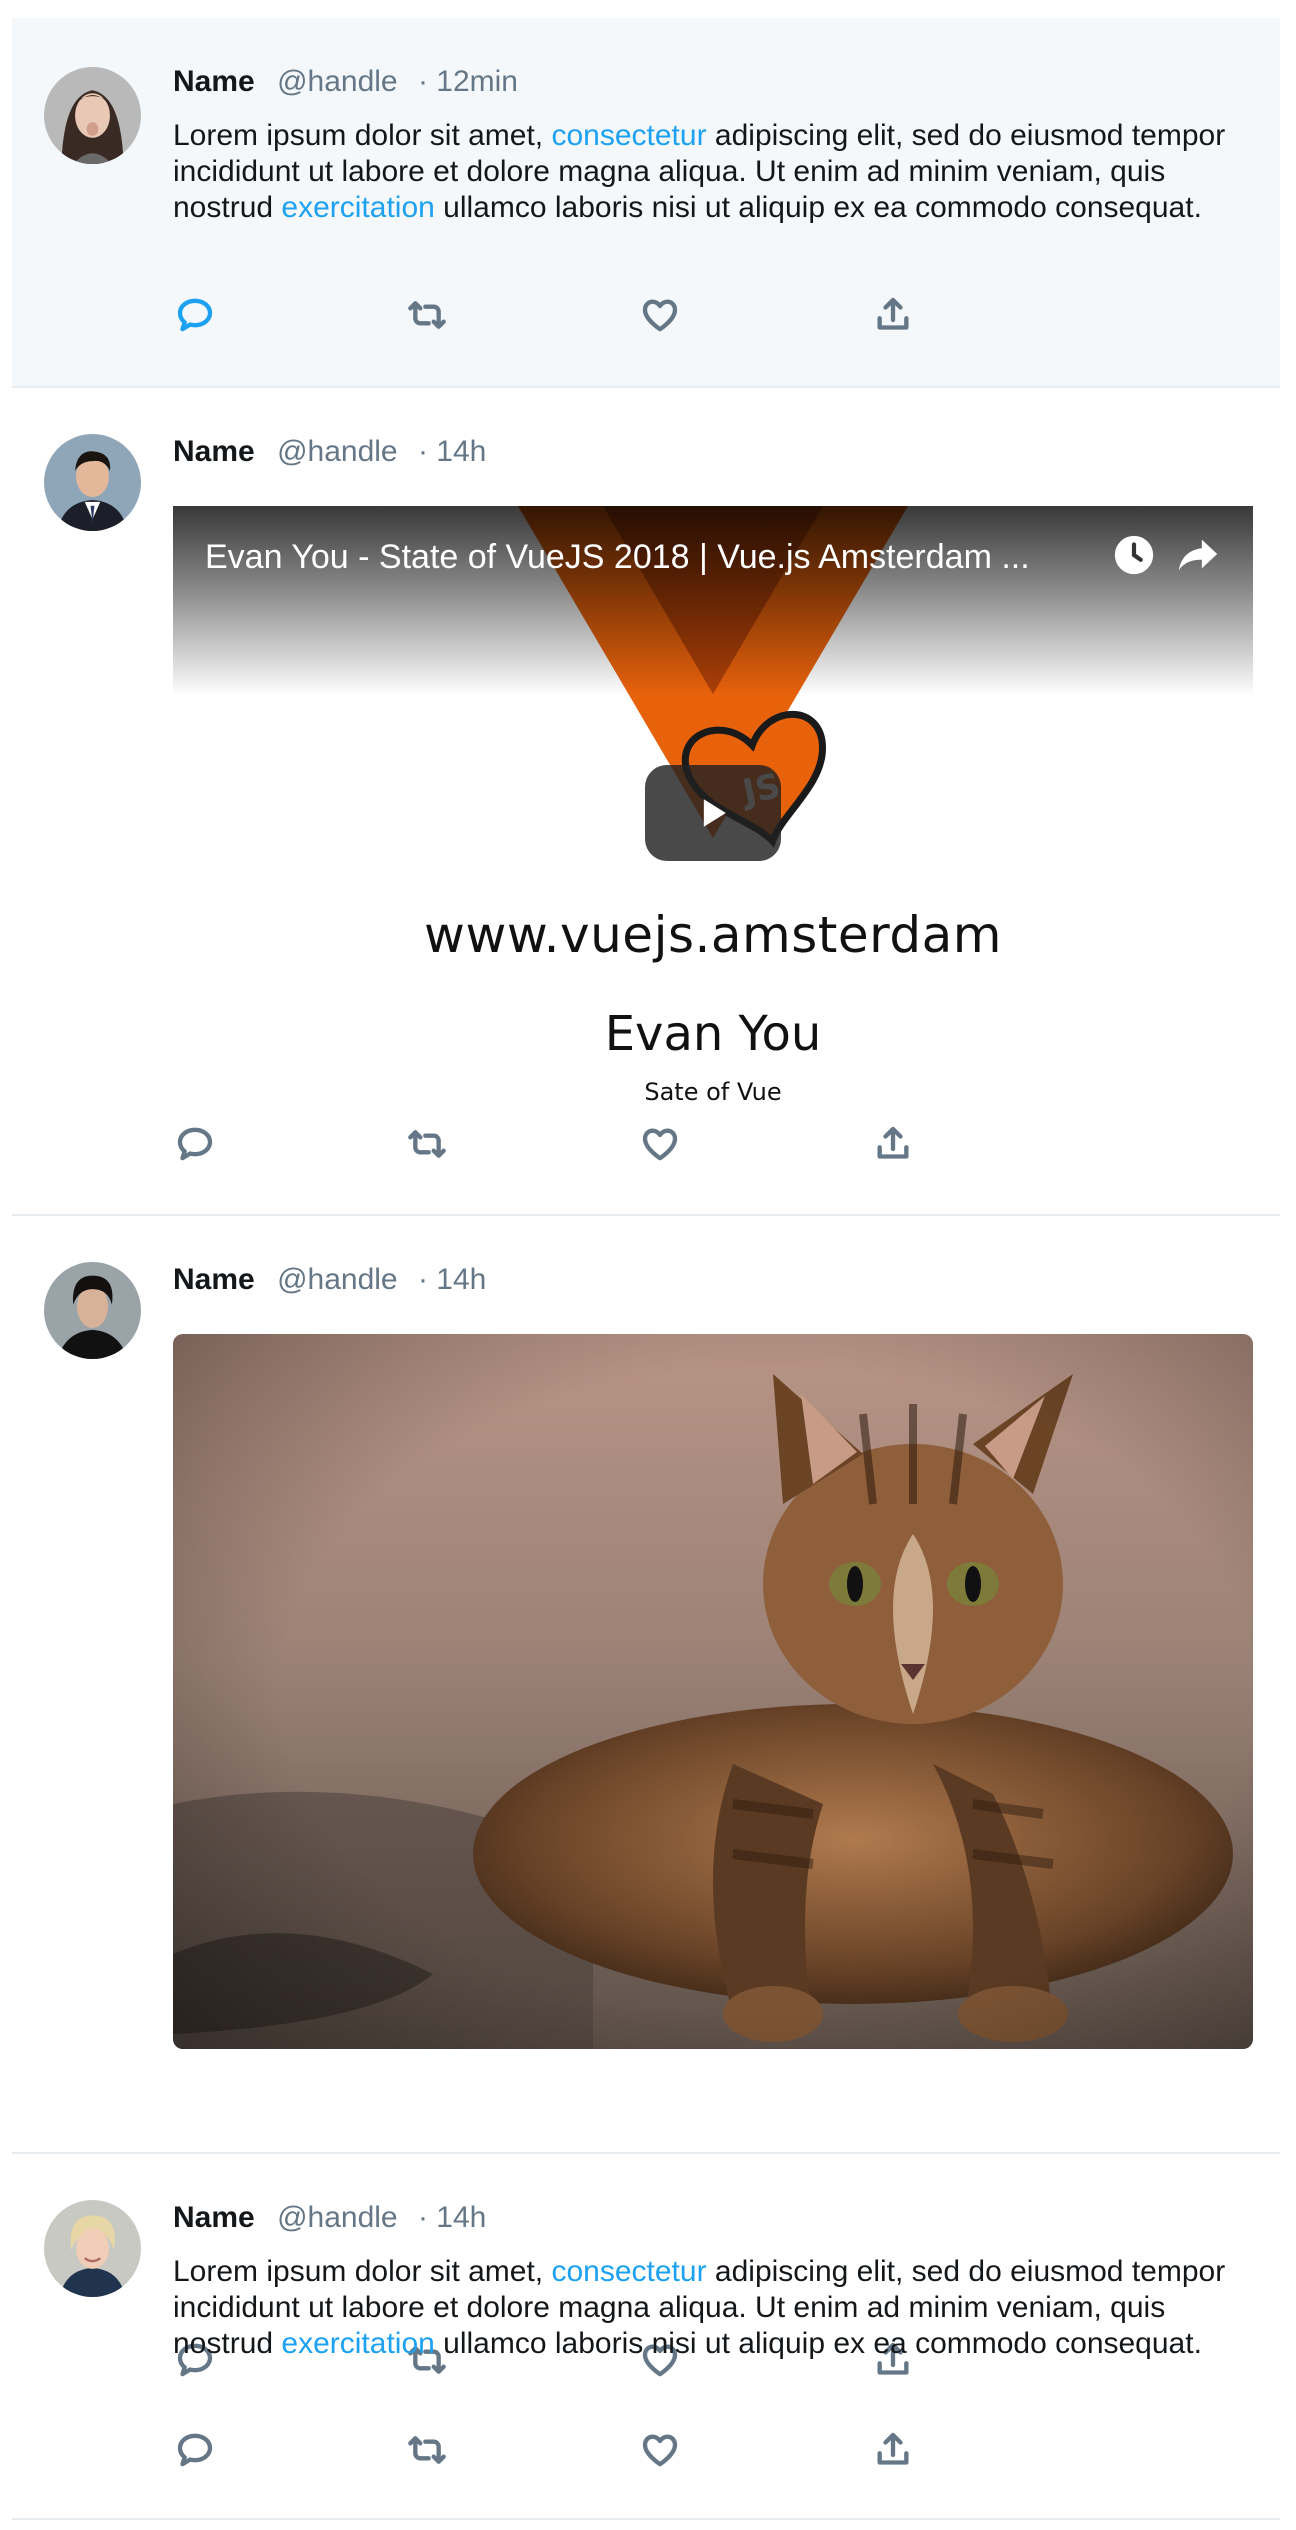 Image resolution: width=1296 pixels, height=2530 pixels. Describe the element at coordinates (713, 935) in the screenshot. I see `video-url-text: www.vuejs.amsterdam` at that location.